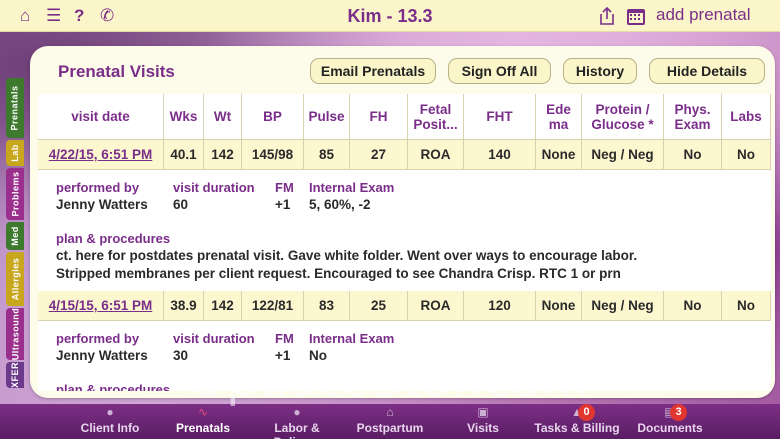 The width and height of the screenshot is (780, 439). Describe the element at coordinates (379, 117) in the screenshot. I see `col-fh: FH` at that location.